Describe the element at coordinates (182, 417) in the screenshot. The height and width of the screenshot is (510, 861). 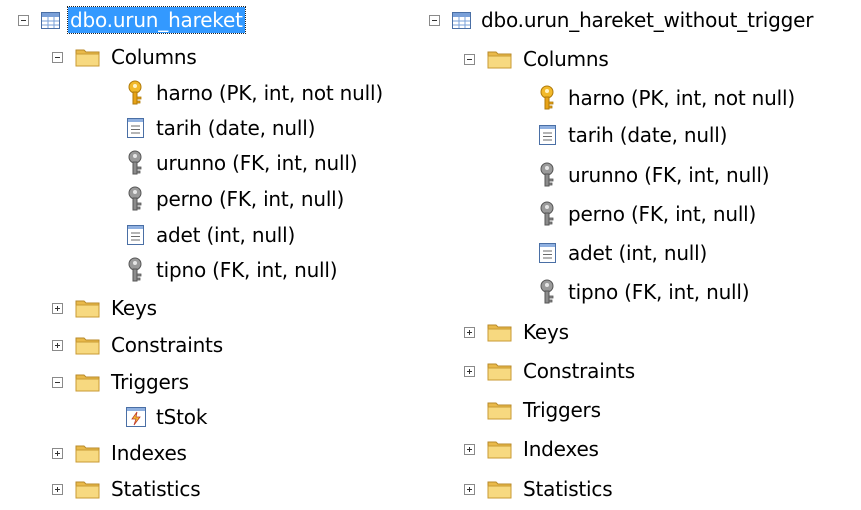
I see `trigger-label: tStok` at that location.